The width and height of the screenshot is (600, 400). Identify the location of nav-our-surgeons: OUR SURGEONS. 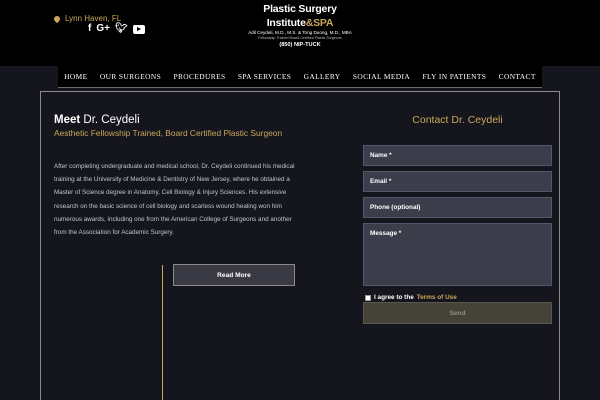
(130, 76).